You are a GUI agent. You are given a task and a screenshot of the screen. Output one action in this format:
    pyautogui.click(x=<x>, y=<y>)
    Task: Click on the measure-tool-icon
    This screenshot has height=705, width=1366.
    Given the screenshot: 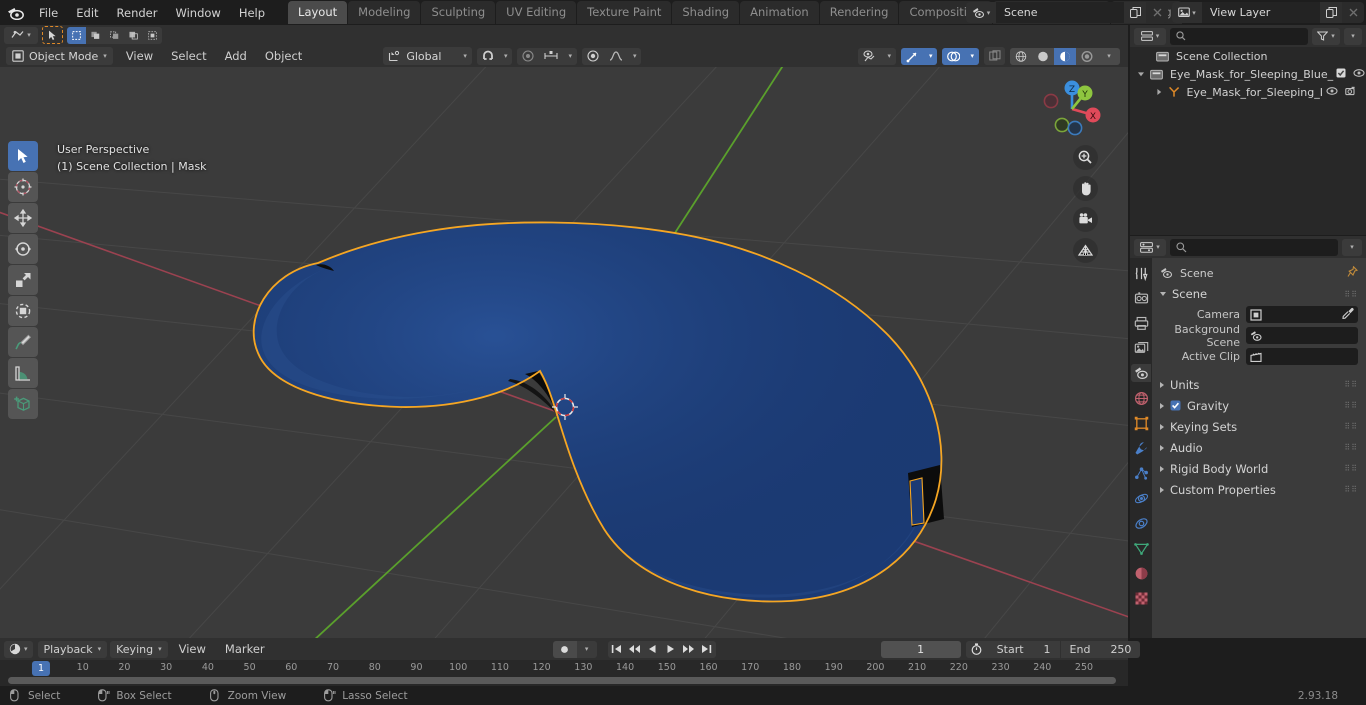 What is the action you would take?
    pyautogui.click(x=23, y=373)
    